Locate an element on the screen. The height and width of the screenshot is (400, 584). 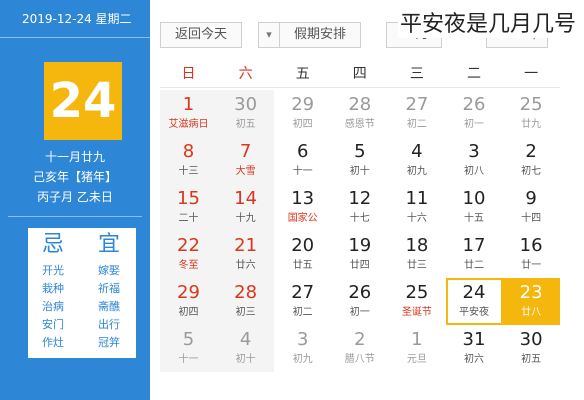
weekday-label: 四 is located at coordinates (359, 74).